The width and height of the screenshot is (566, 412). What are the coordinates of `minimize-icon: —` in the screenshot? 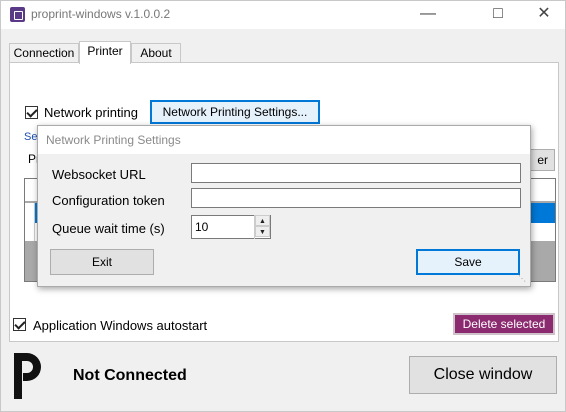 It's located at (428, 13).